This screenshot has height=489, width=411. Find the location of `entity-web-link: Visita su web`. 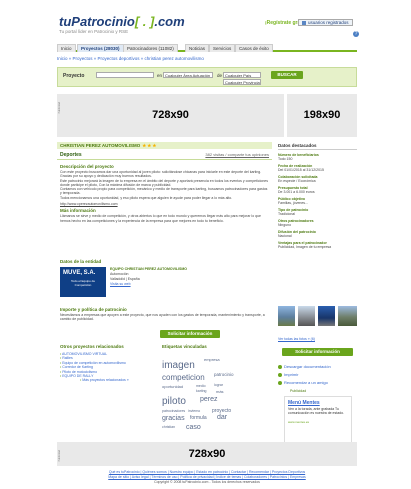

entity-web-link: Visita su web is located at coordinates (148, 284).